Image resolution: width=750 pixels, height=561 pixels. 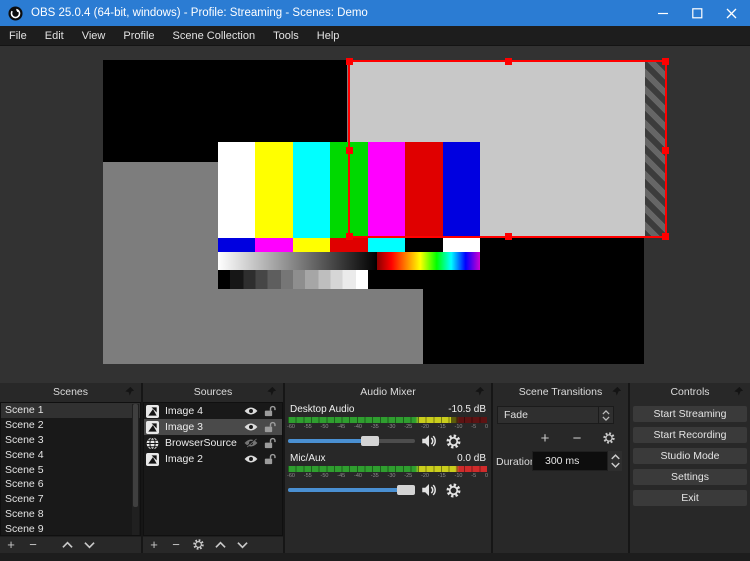 What do you see at coordinates (508, 61) in the screenshot?
I see `resize-handle-top-middle` at bounding box center [508, 61].